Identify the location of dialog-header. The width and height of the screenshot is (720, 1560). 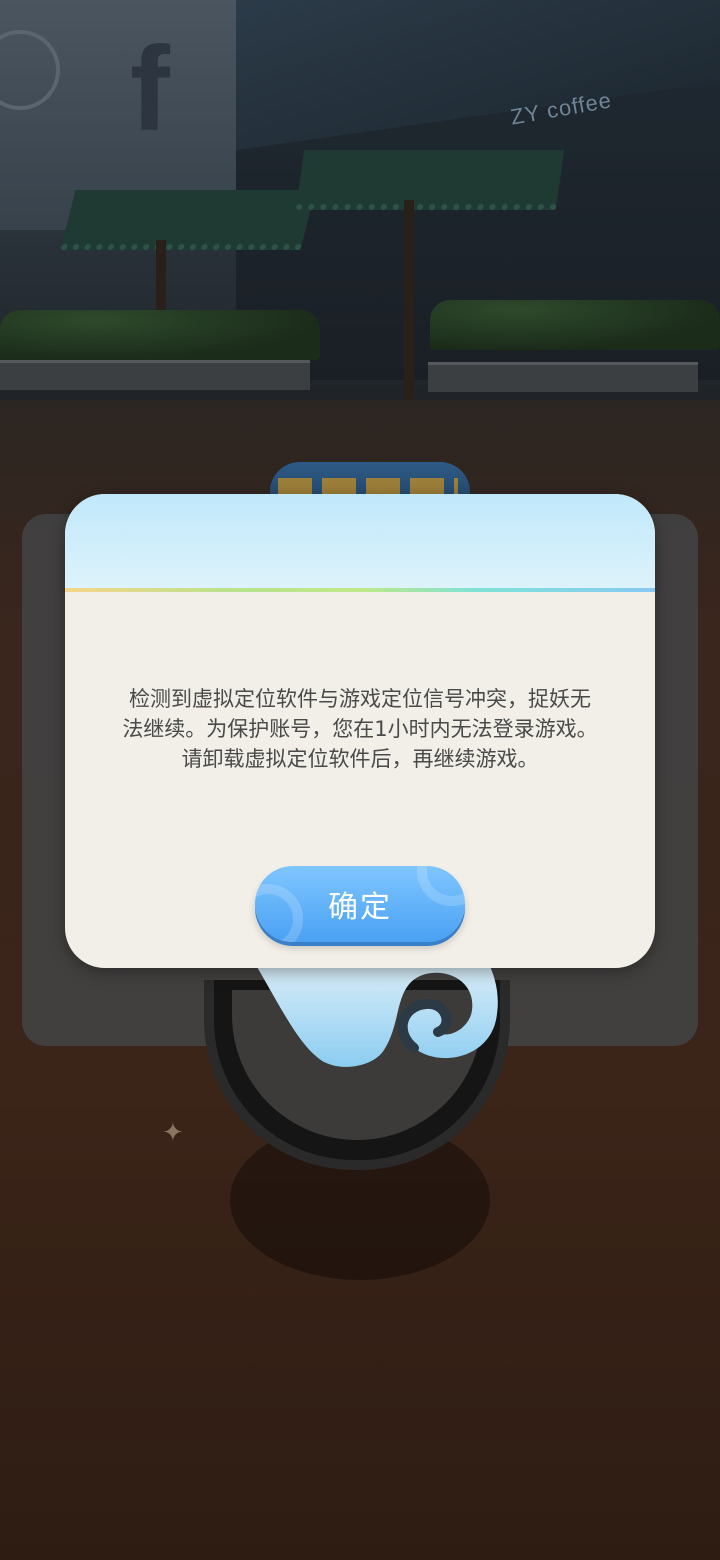
(360, 542).